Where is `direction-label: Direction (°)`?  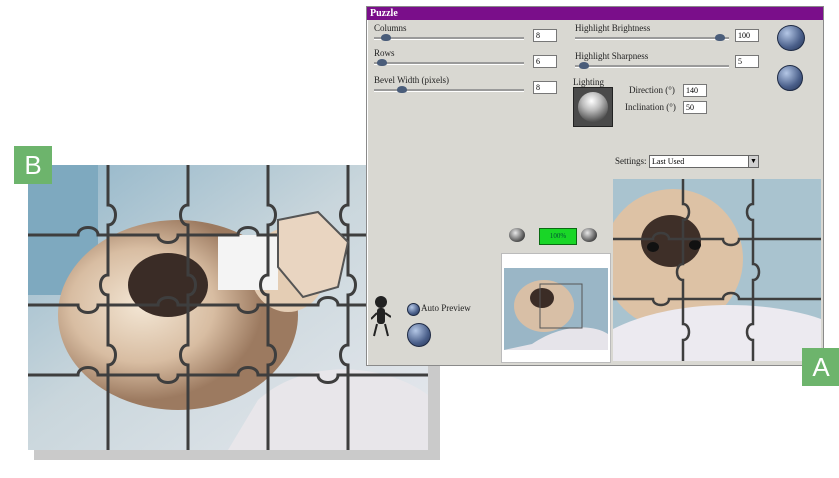
direction-label: Direction (°) is located at coordinates (652, 90).